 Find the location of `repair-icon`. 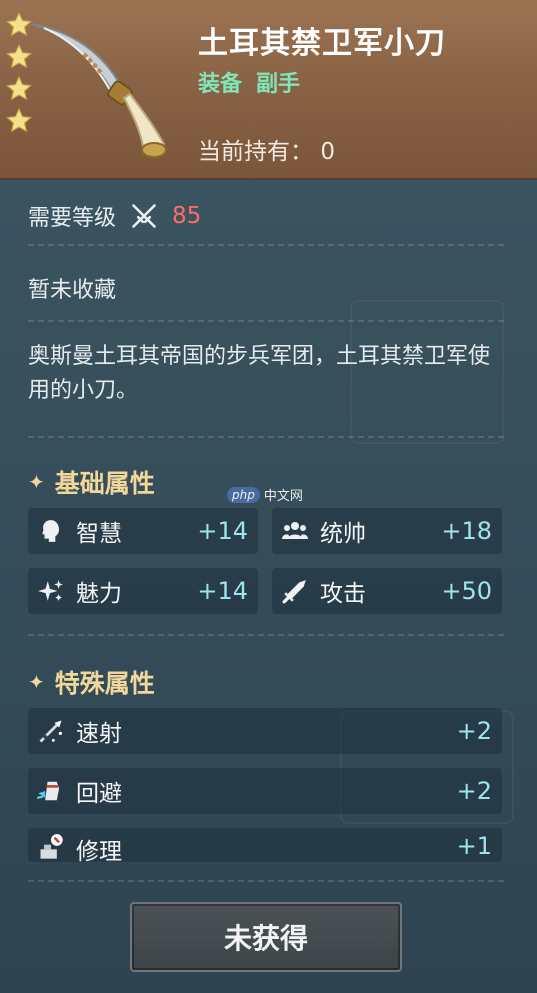

repair-icon is located at coordinates (51, 847).